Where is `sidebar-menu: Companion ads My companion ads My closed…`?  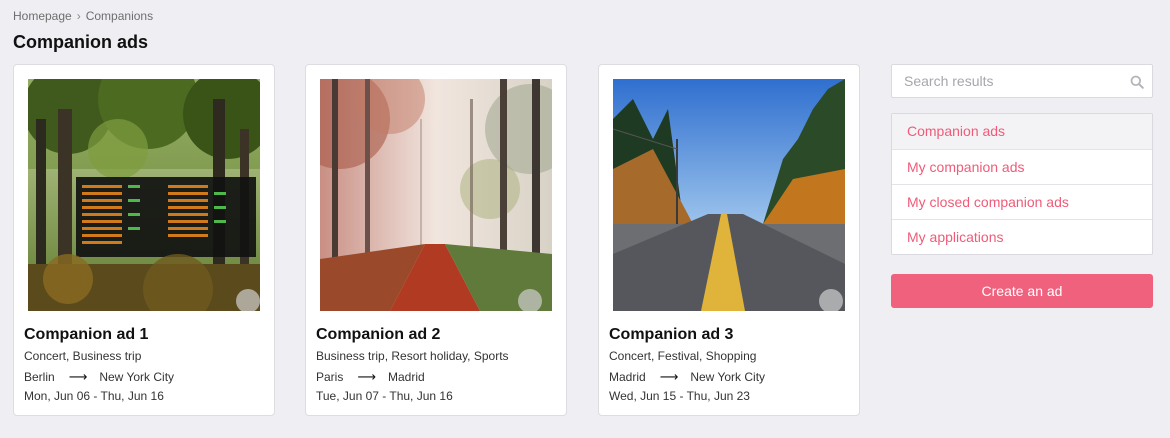 sidebar-menu: Companion ads My companion ads My closed… is located at coordinates (1022, 184).